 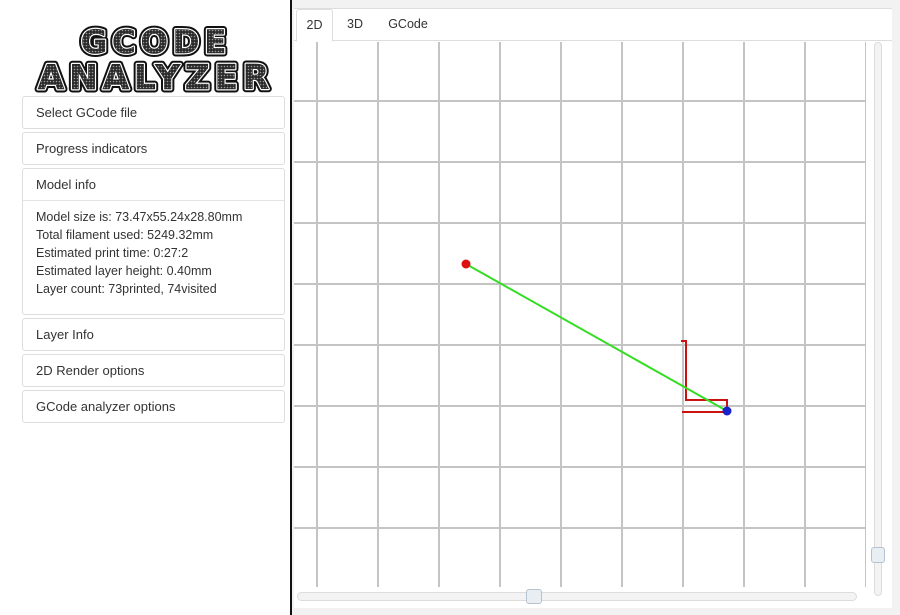 What do you see at coordinates (355, 25) in the screenshot?
I see `tab-3d: 3D` at bounding box center [355, 25].